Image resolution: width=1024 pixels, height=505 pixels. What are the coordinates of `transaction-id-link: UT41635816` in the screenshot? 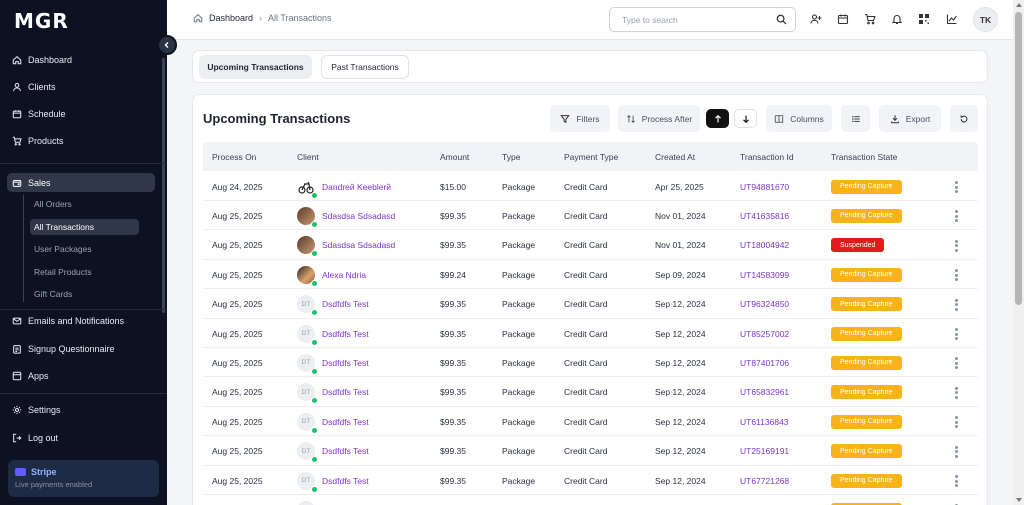 It's located at (764, 215).